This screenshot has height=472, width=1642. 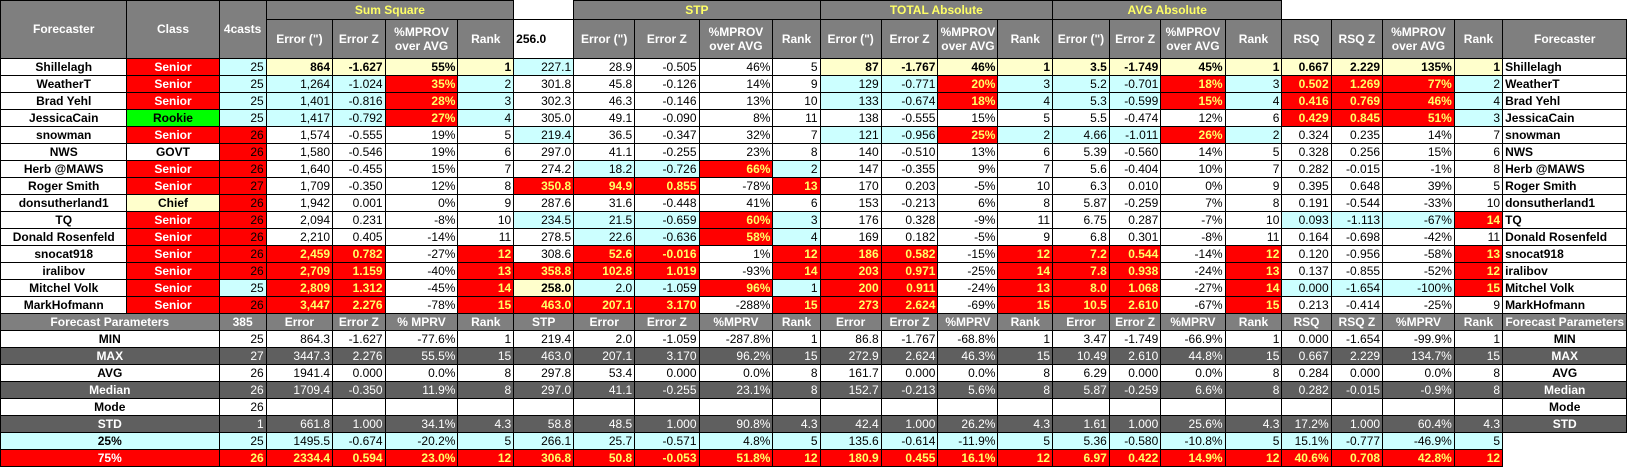 What do you see at coordinates (1306, 118) in the screenshot?
I see `data-cell: 0.429` at bounding box center [1306, 118].